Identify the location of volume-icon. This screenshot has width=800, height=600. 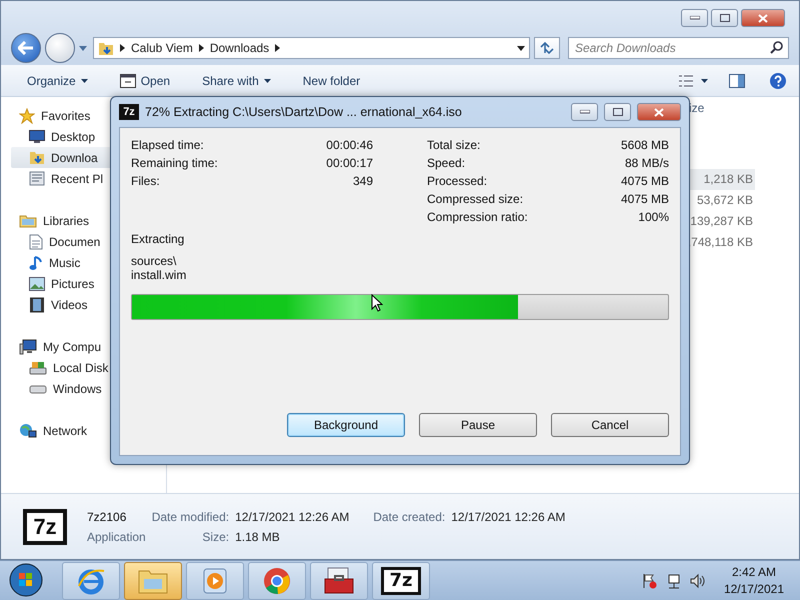
(698, 580).